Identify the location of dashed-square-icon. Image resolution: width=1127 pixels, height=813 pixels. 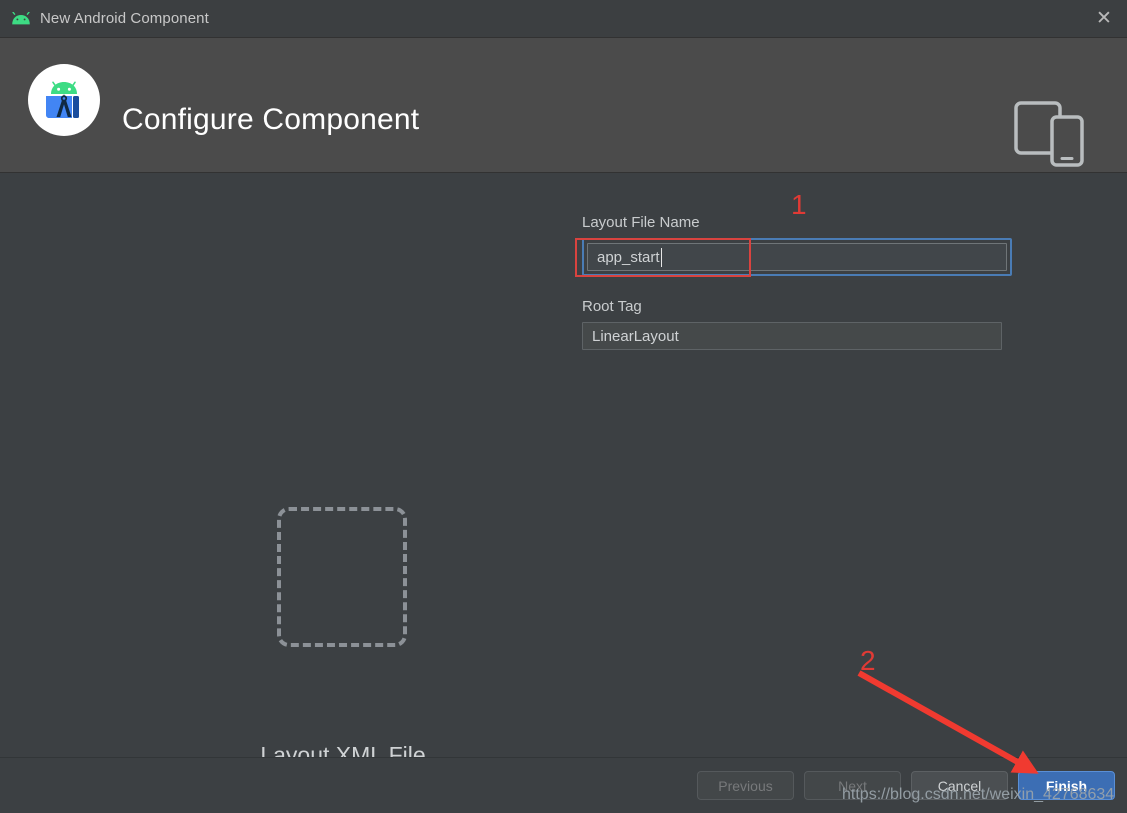
(342, 577).